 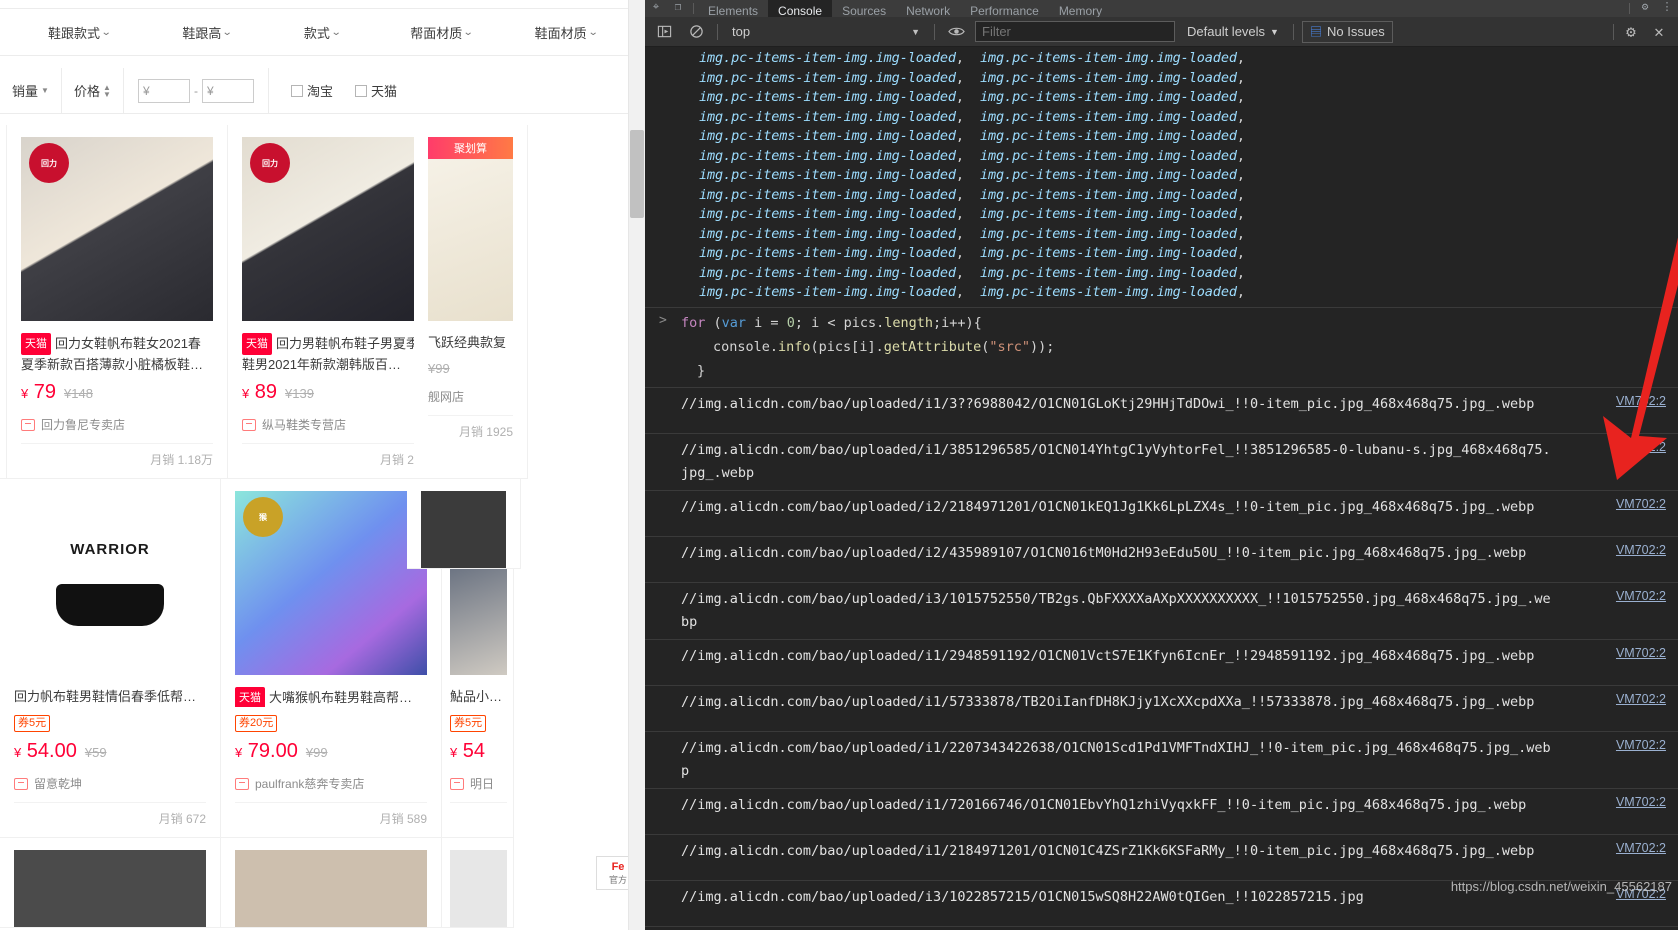 I want to click on product-image: 聚划算, so click(x=470, y=229).